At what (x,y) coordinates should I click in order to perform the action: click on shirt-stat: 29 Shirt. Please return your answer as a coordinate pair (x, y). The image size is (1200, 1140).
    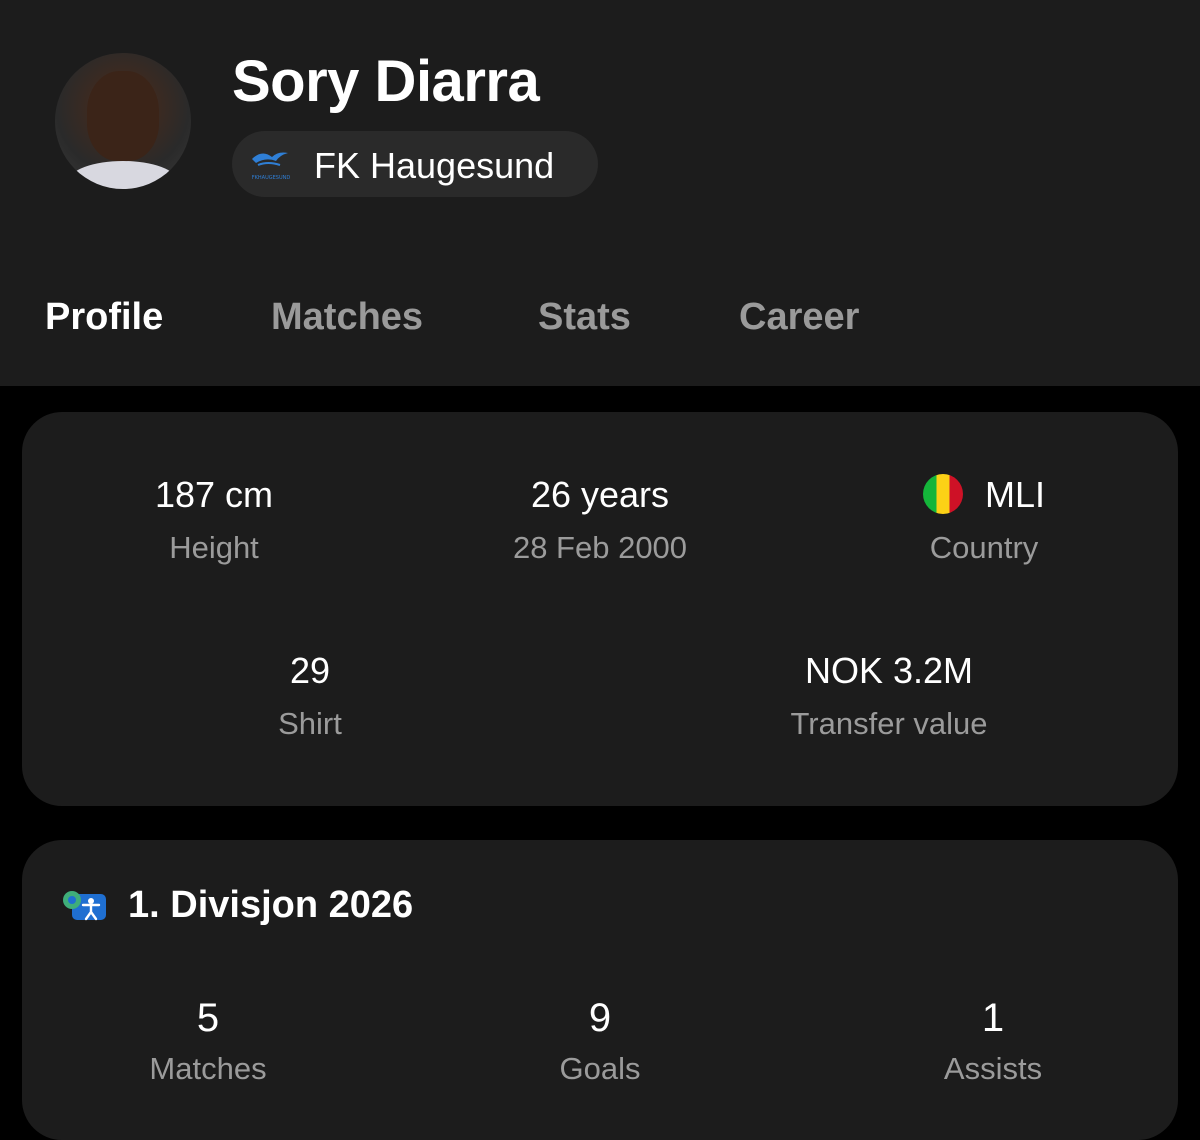
    Looking at the image, I should click on (310, 696).